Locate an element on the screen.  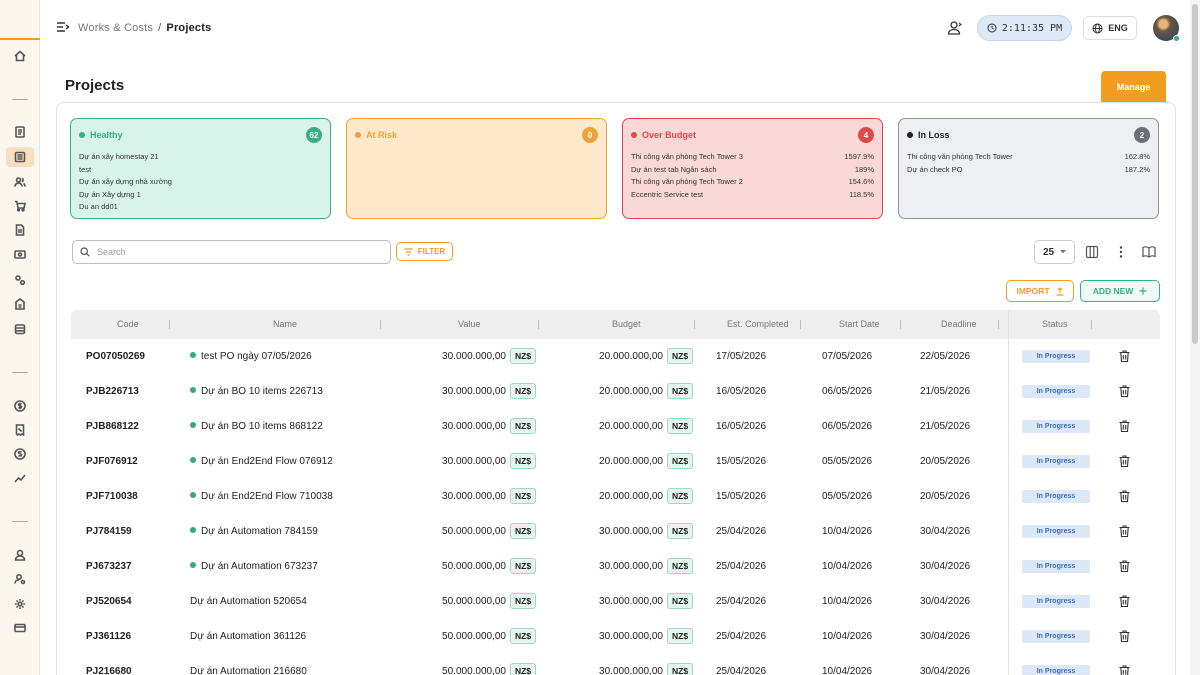
cell-name: Dự án Automation 216680 is located at coordinates (248, 664).